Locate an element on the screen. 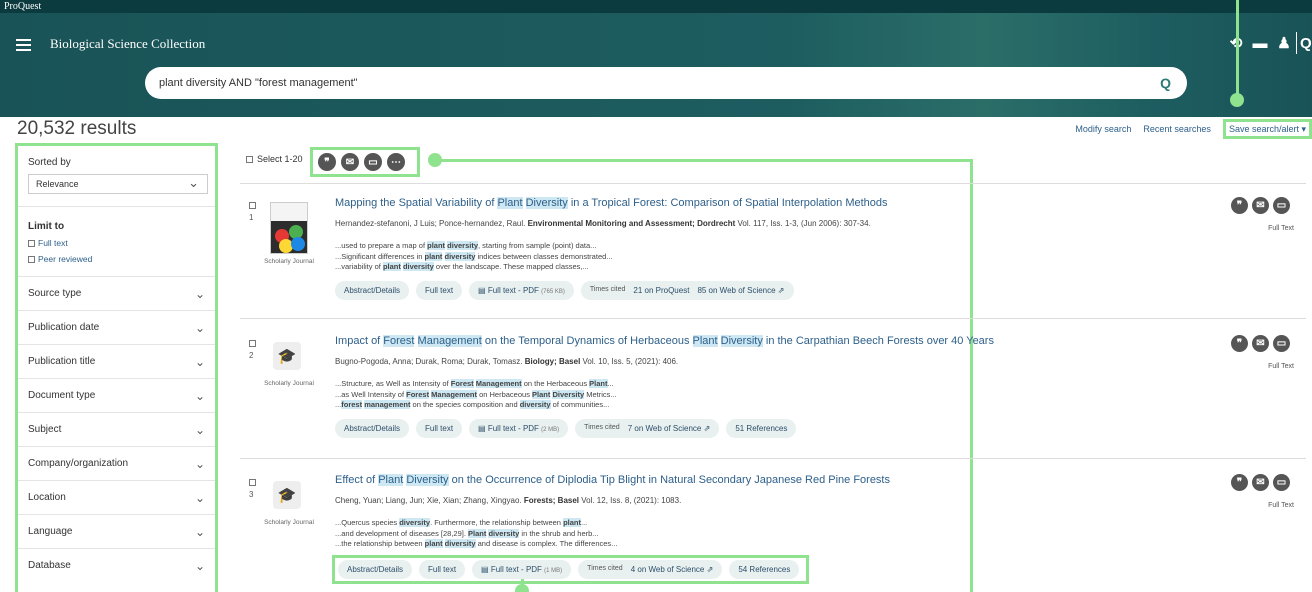 The image size is (1312, 592). result-details: Vol. 12, Iss. 8, (2021): 1083. is located at coordinates (630, 500).